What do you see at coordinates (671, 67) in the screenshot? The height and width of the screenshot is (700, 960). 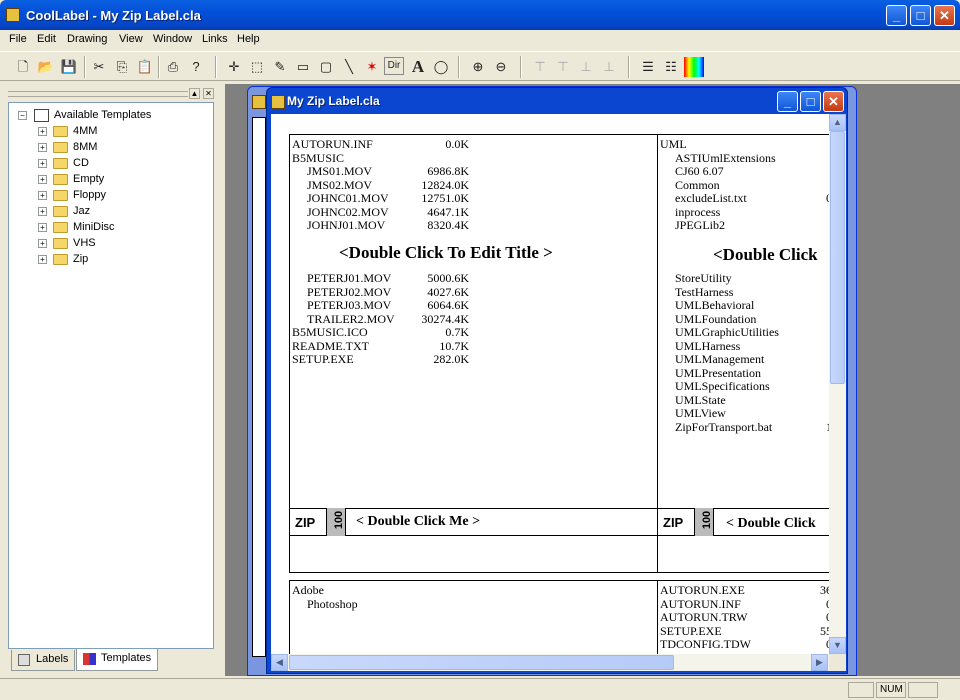 I see `text-format-icon: ☷` at bounding box center [671, 67].